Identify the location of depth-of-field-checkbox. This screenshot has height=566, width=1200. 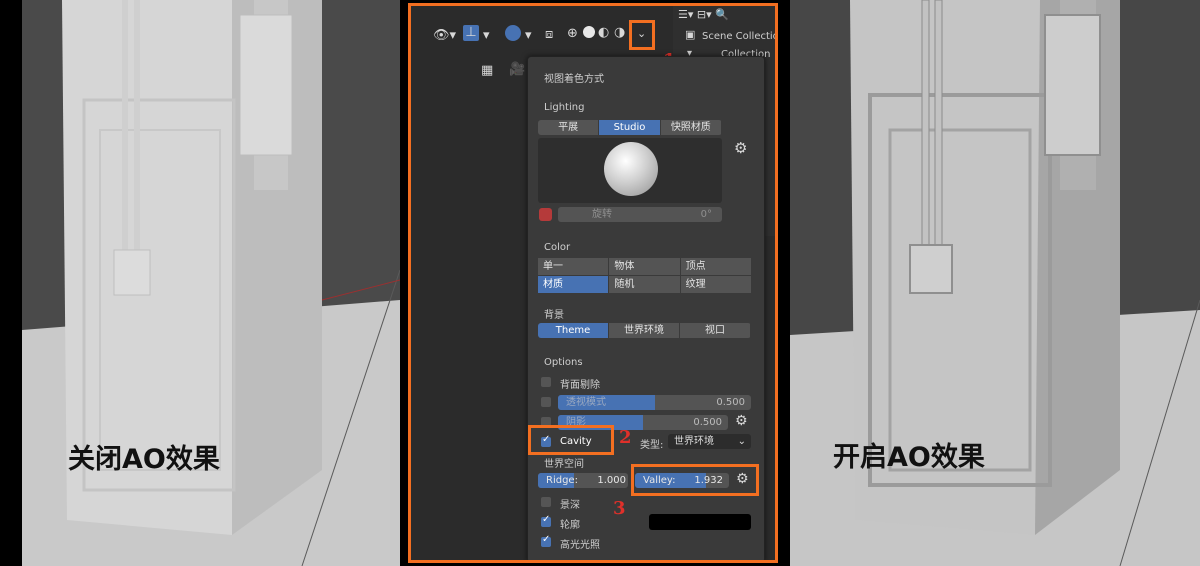
(546, 502).